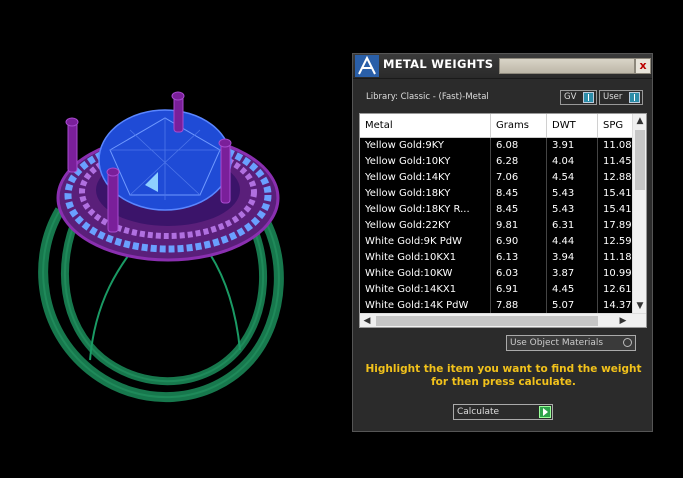  I want to click on play-icon, so click(545, 412).